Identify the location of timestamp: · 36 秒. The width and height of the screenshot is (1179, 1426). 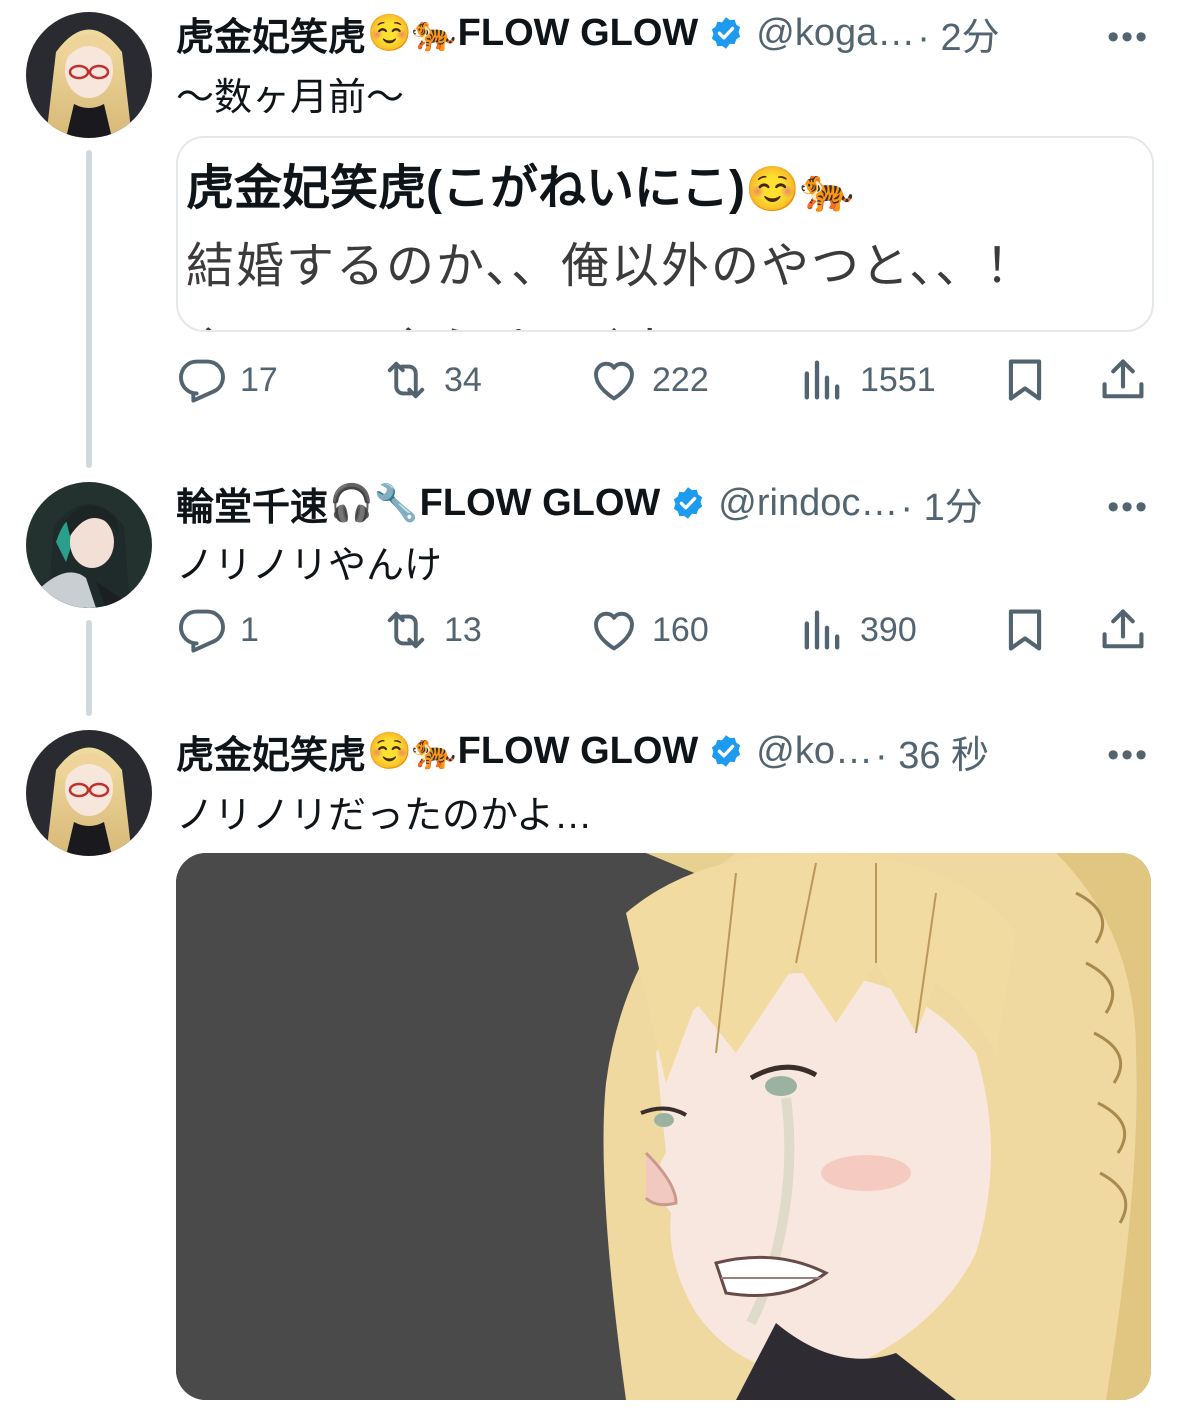
(932, 751).